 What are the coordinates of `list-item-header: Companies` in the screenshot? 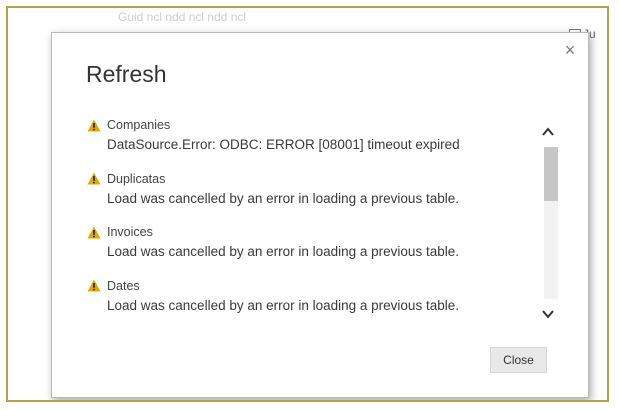 It's located at (307, 125).